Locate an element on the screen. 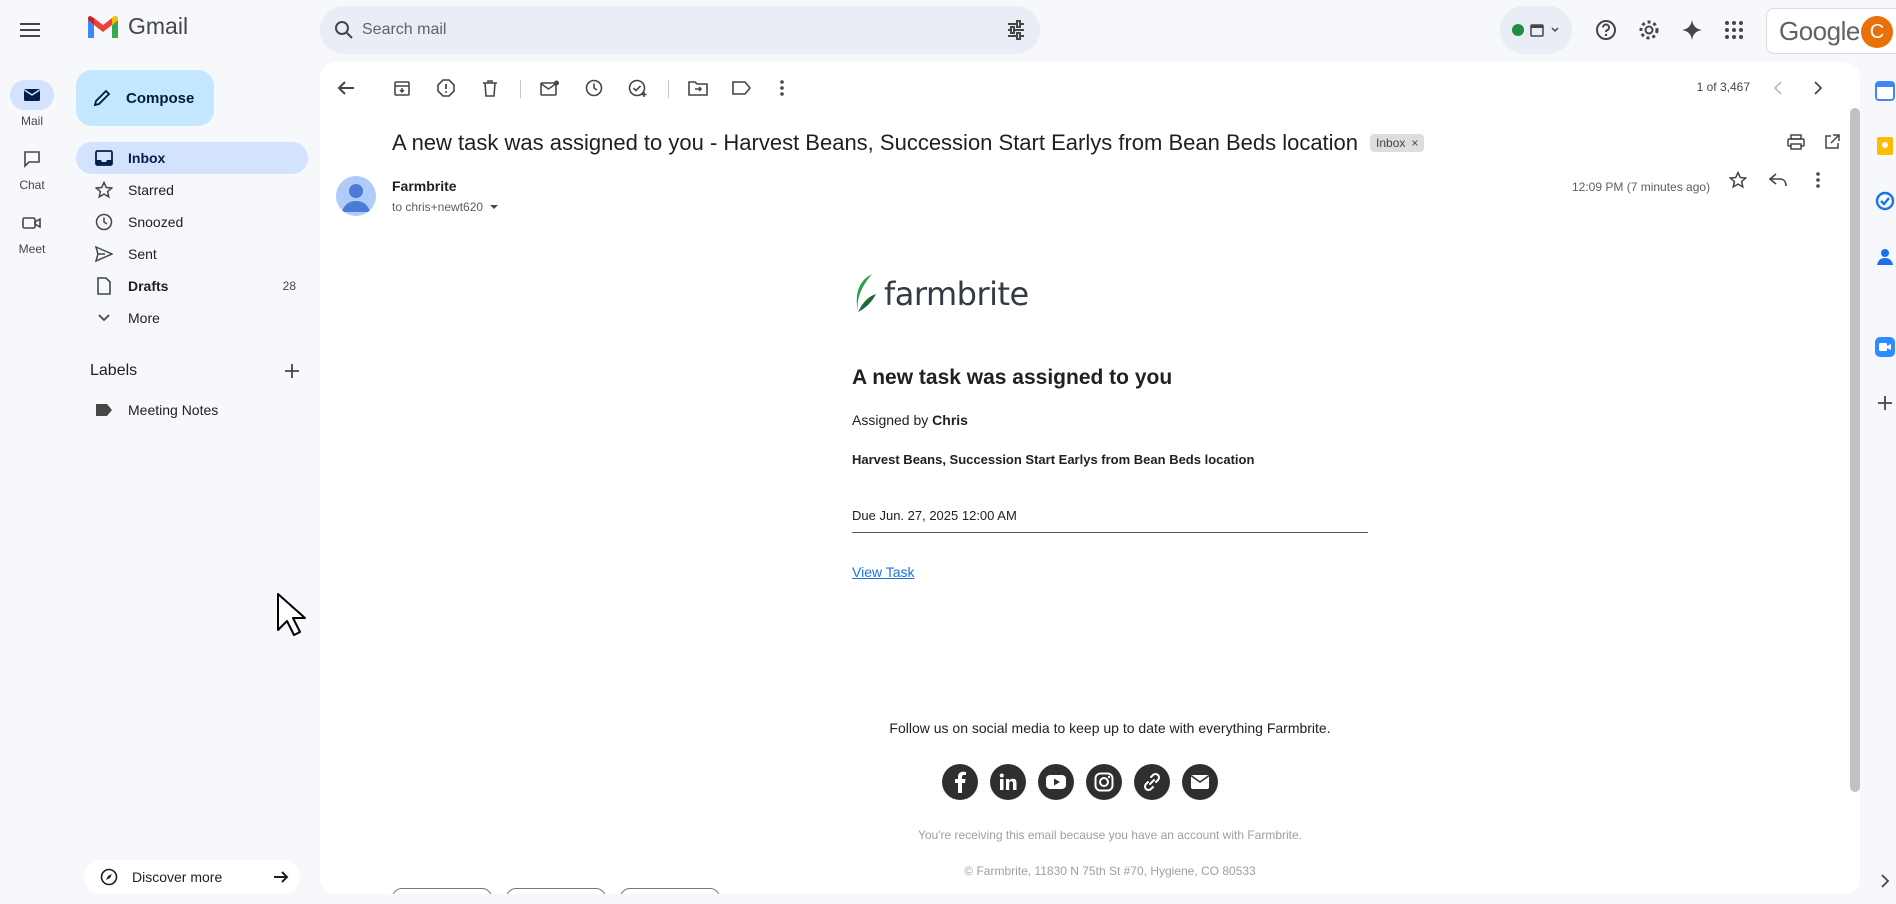 The image size is (1896, 904). assigned-by-line: Assigned by Chris is located at coordinates (910, 420).